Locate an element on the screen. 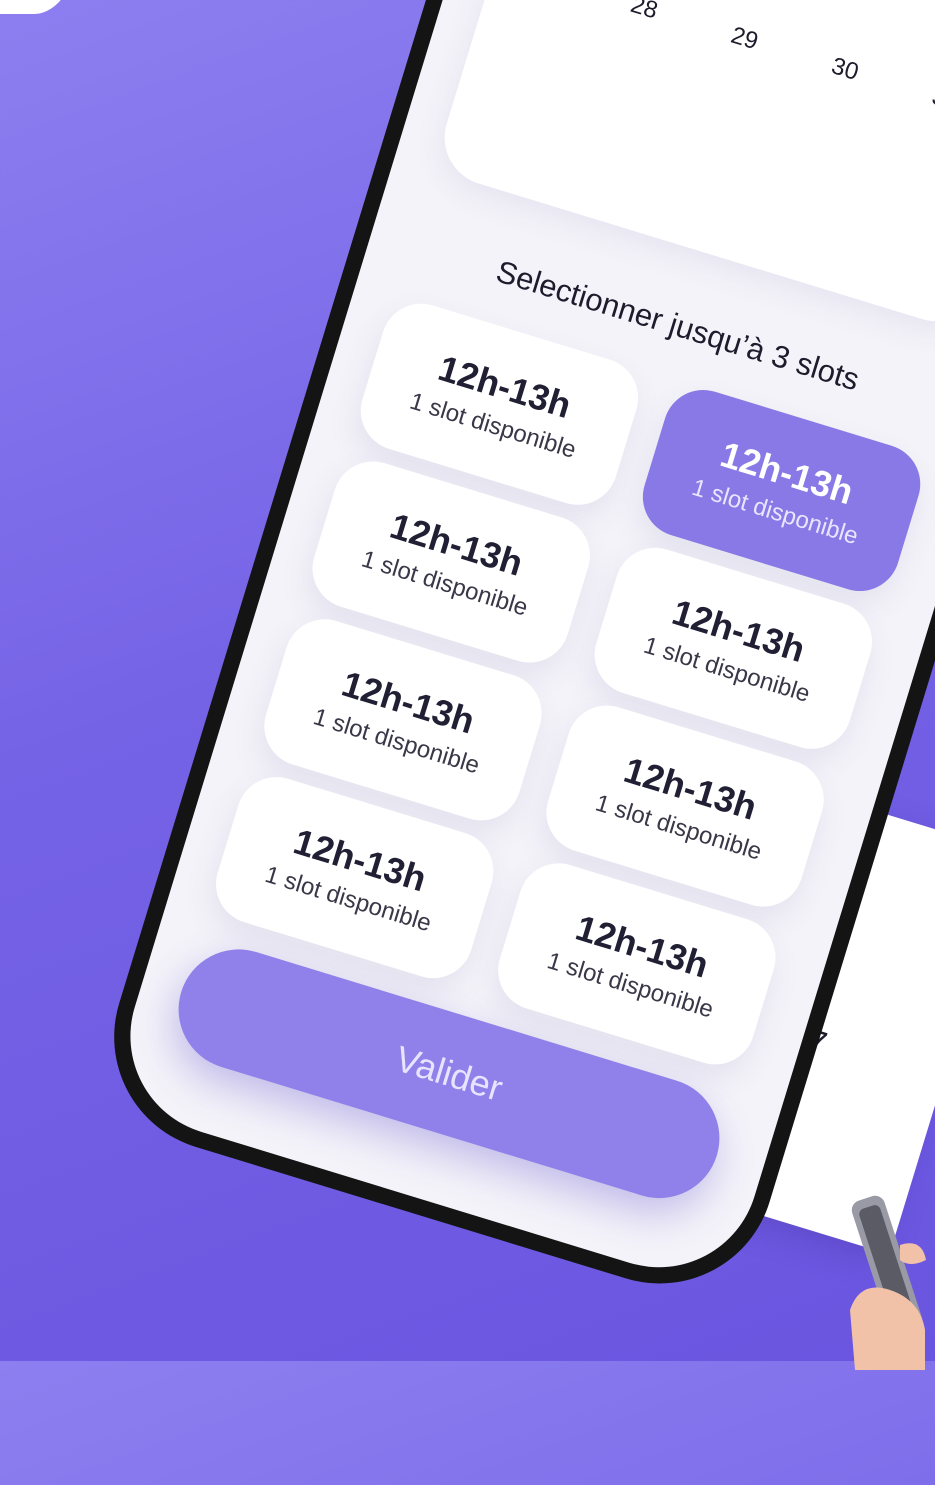 This screenshot has width=935, height=1485. calendar-day: 23 is located at coordinates (870, 5).